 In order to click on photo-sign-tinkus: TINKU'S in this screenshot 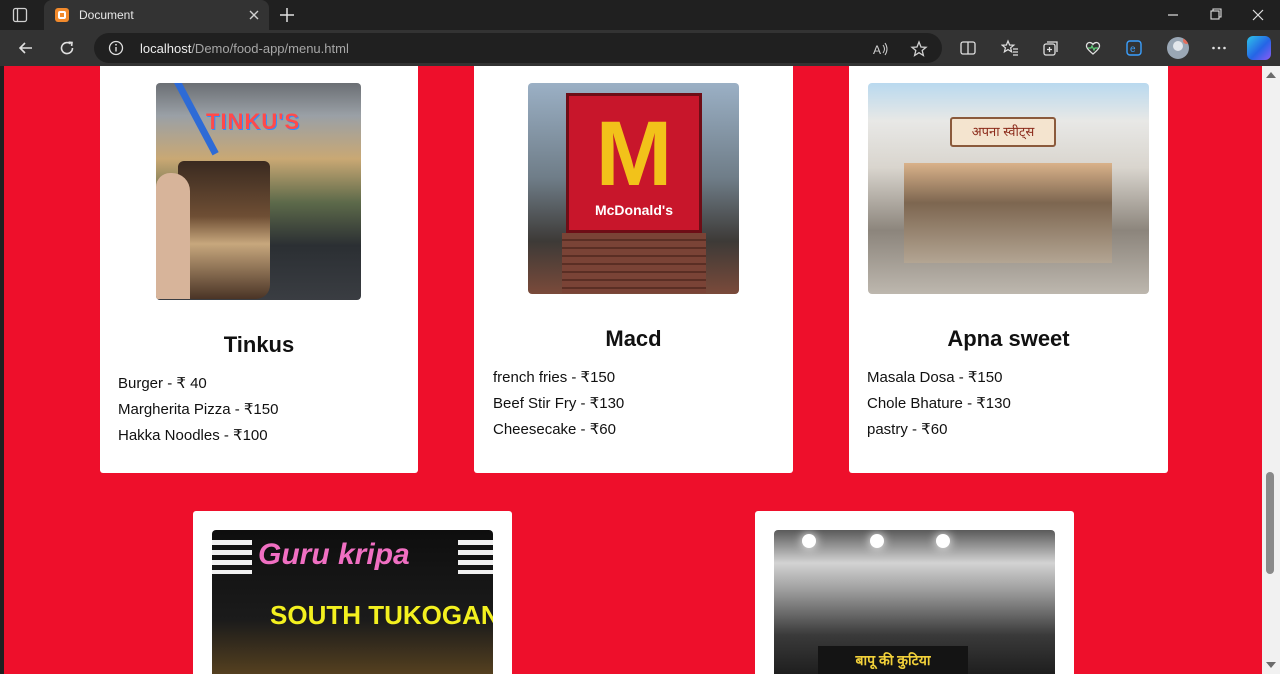, I will do `click(253, 121)`.